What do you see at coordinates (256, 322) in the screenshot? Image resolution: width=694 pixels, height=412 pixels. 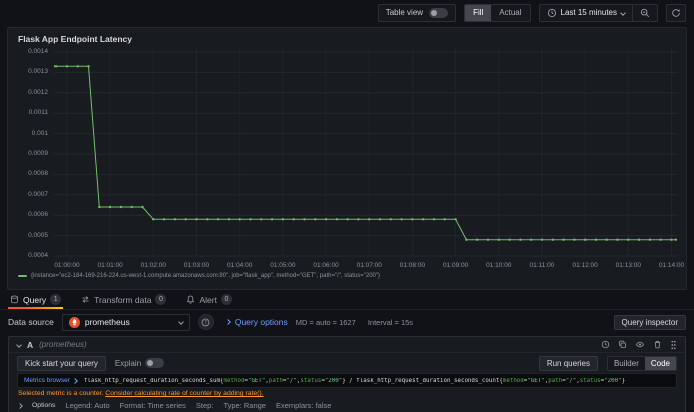 I see `query-options-toggle: Query options` at bounding box center [256, 322].